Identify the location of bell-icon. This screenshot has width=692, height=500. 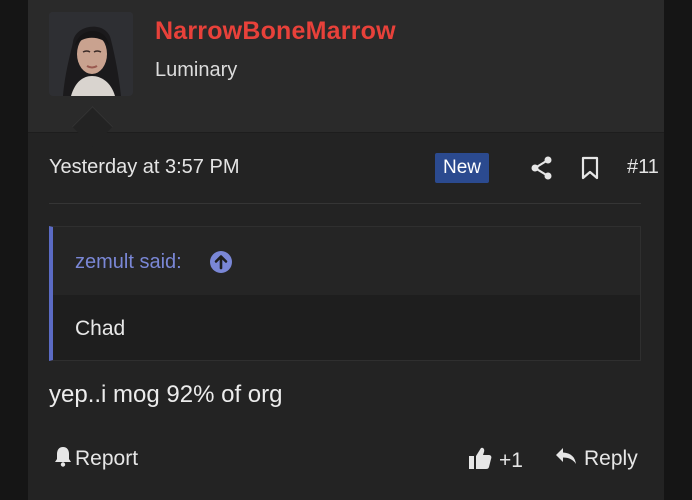
(63, 459).